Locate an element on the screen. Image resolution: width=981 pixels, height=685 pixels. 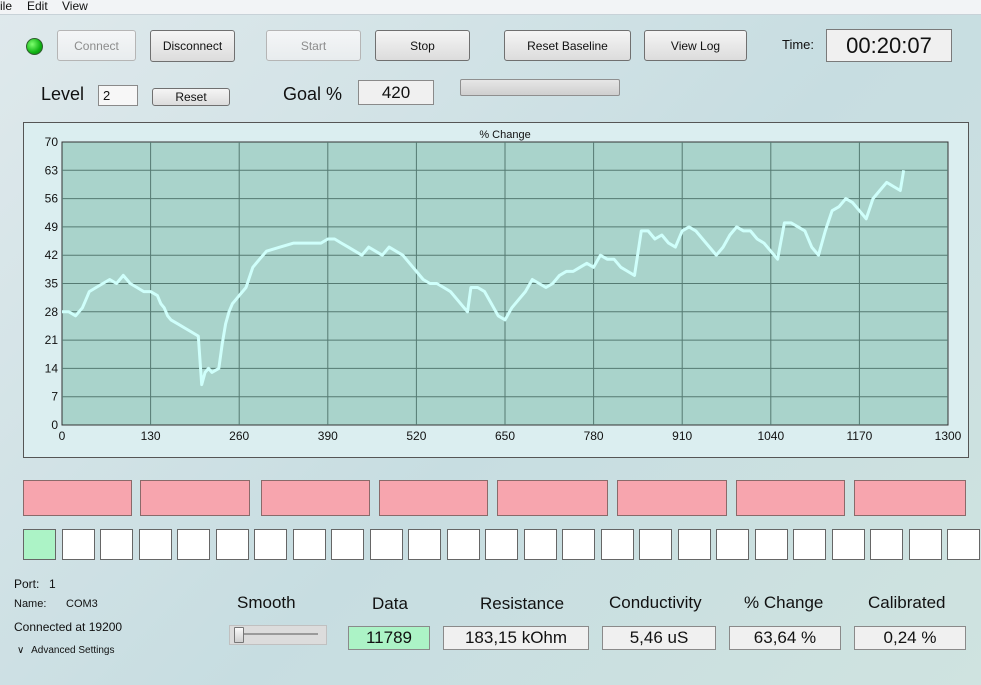
smooth-slider-track is located at coordinates (278, 634).